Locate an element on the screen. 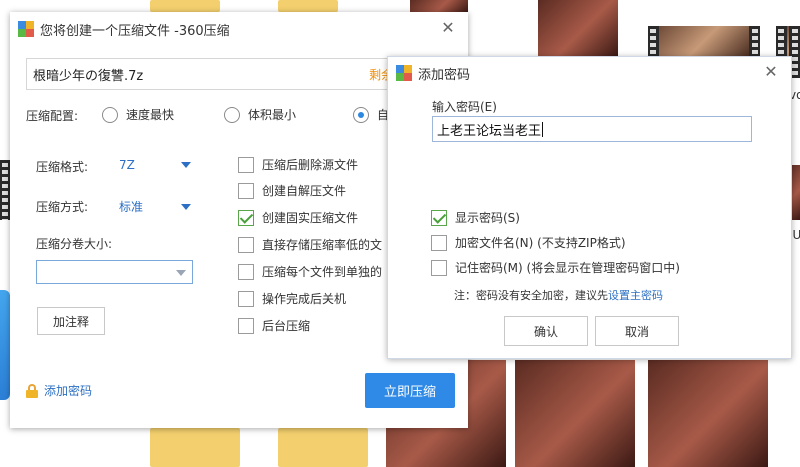 The width and height of the screenshot is (800, 467). format-dropdown: 7Z is located at coordinates (155, 165).